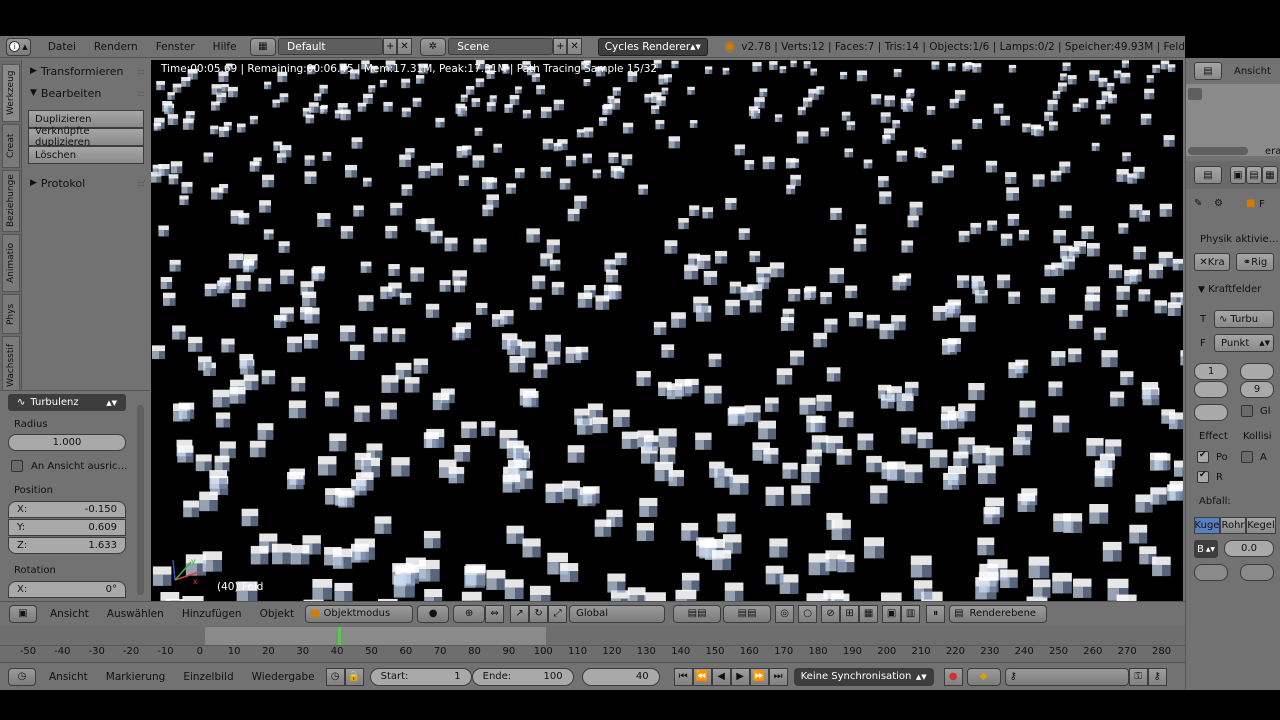  I want to click on tab-relations: Beziehunge, so click(11, 201).